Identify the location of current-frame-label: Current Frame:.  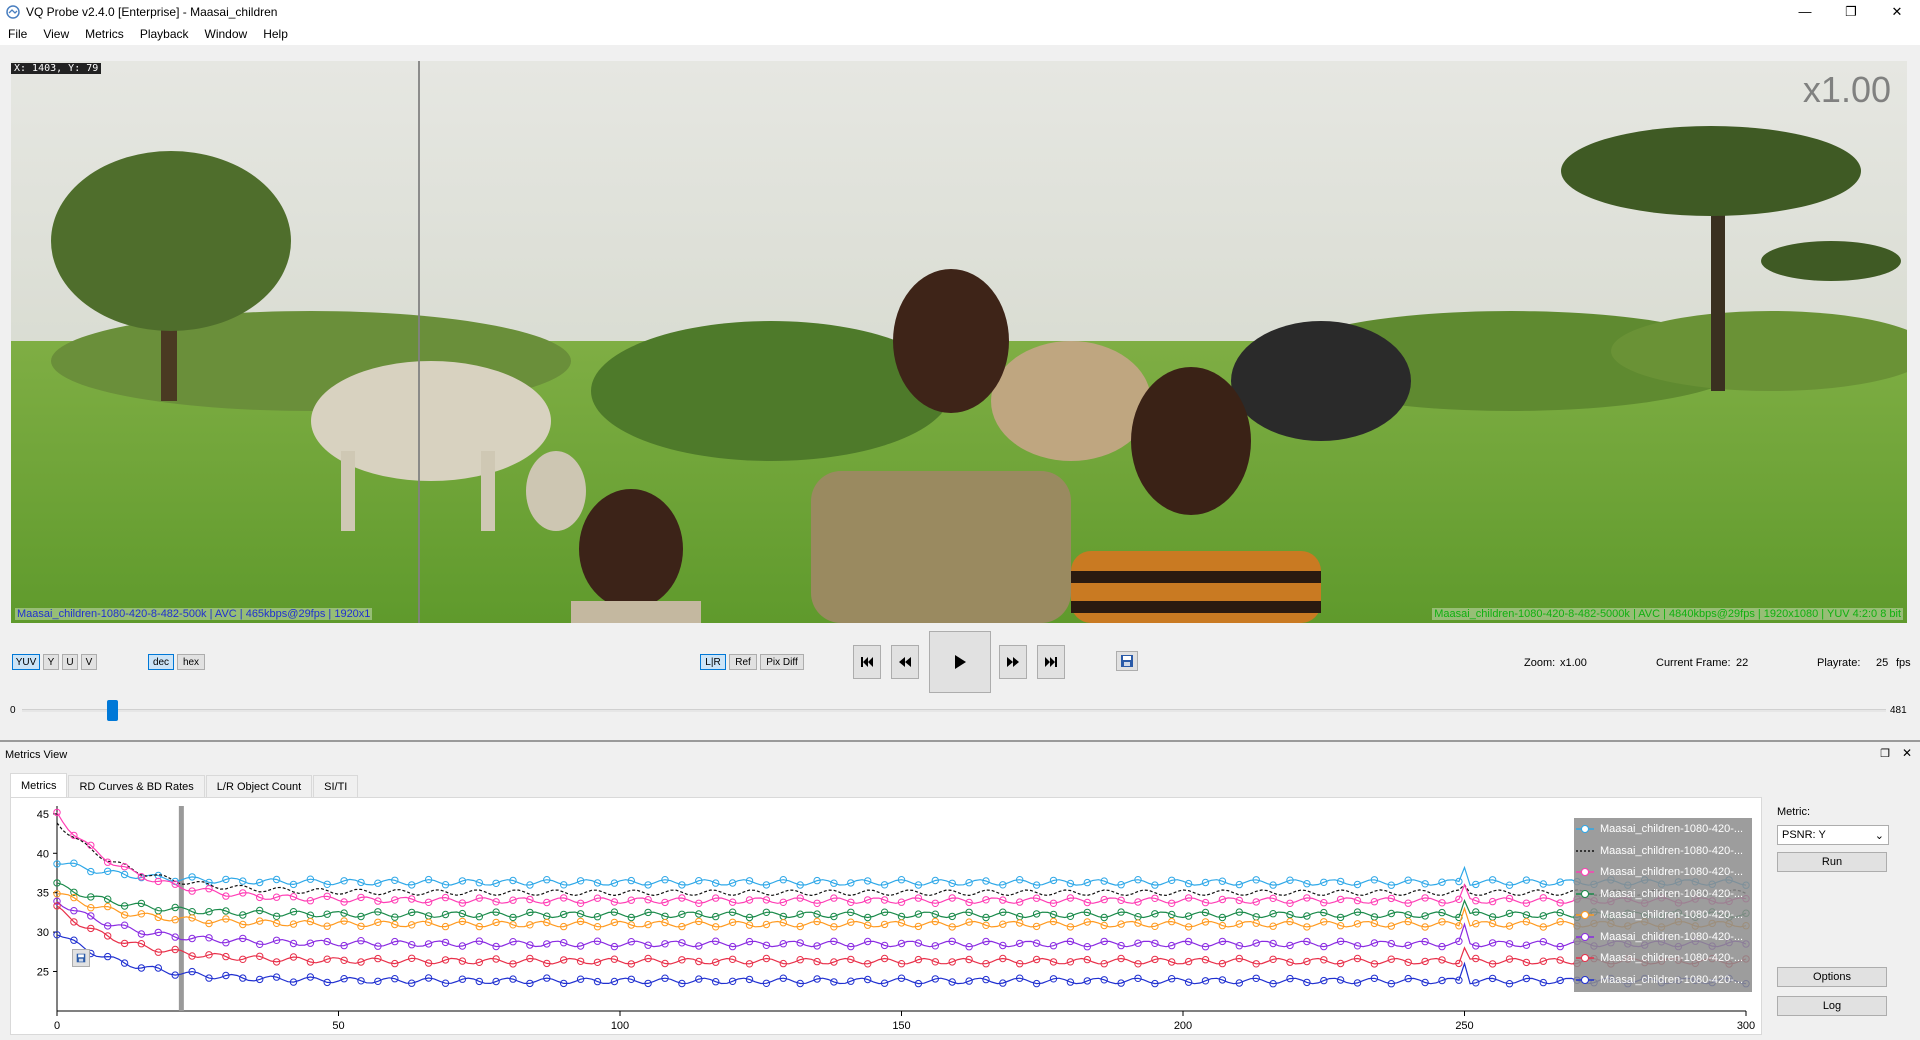
(1693, 663).